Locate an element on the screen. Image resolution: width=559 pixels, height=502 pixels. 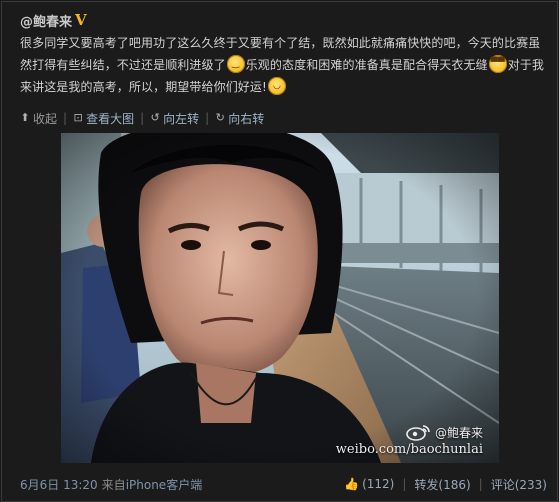
watermark-name: @鲍春来 is located at coordinates (458, 432).